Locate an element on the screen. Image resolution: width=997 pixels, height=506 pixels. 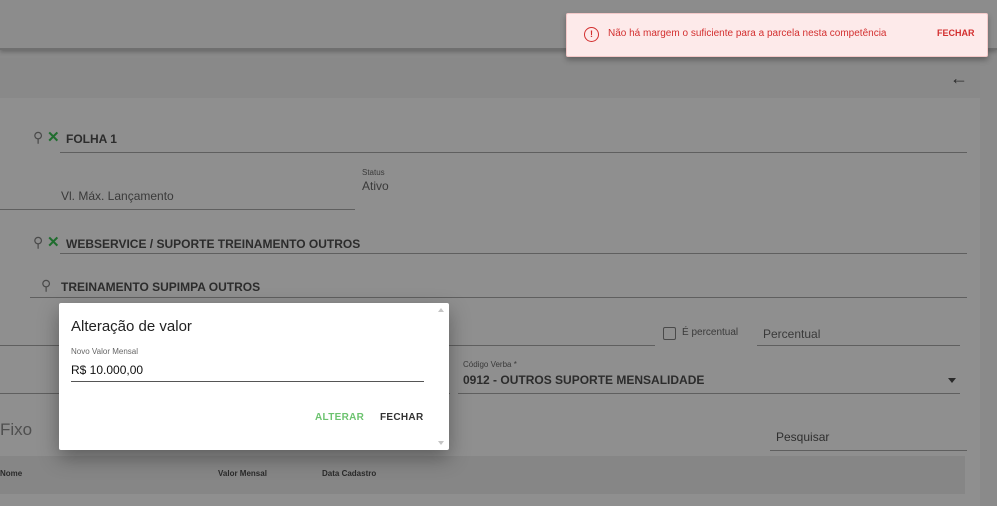
vl-max-underline is located at coordinates (177, 209).